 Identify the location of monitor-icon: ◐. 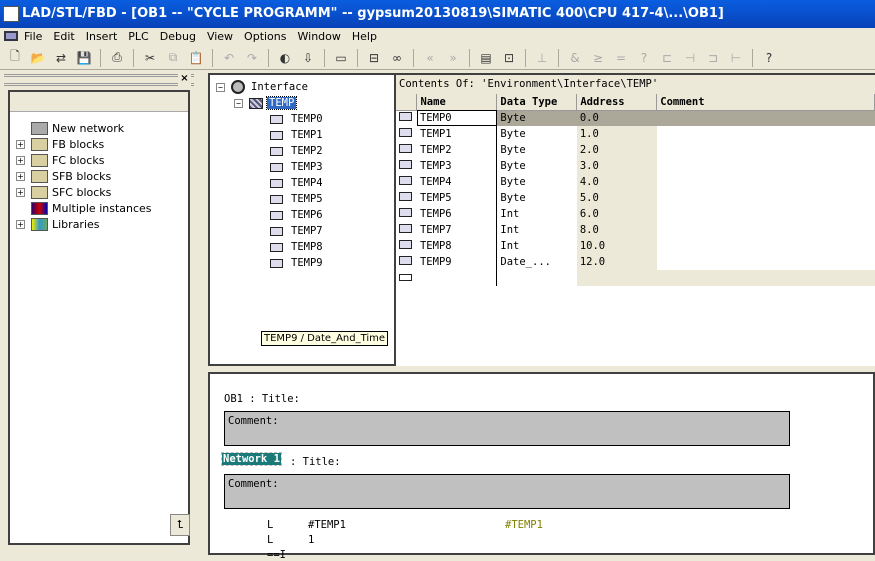
(285, 58).